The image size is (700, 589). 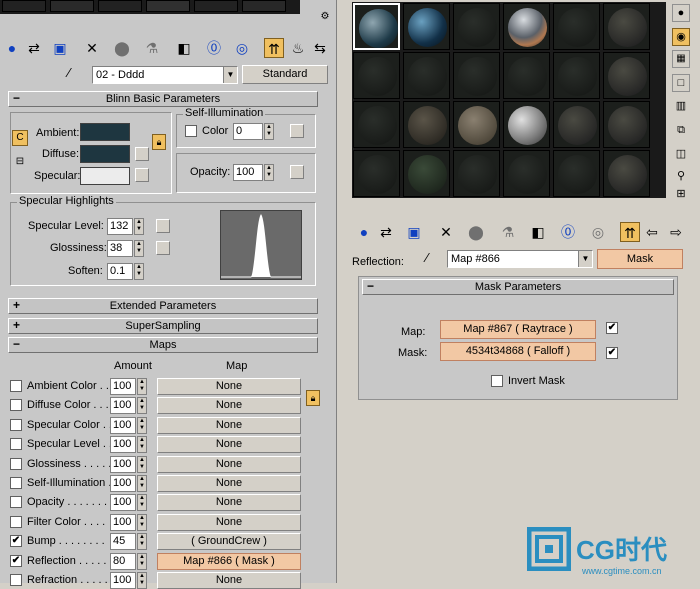 What do you see at coordinates (165, 75) in the screenshot?
I see `material-name-field: 02 - Dddd ▼` at bounding box center [165, 75].